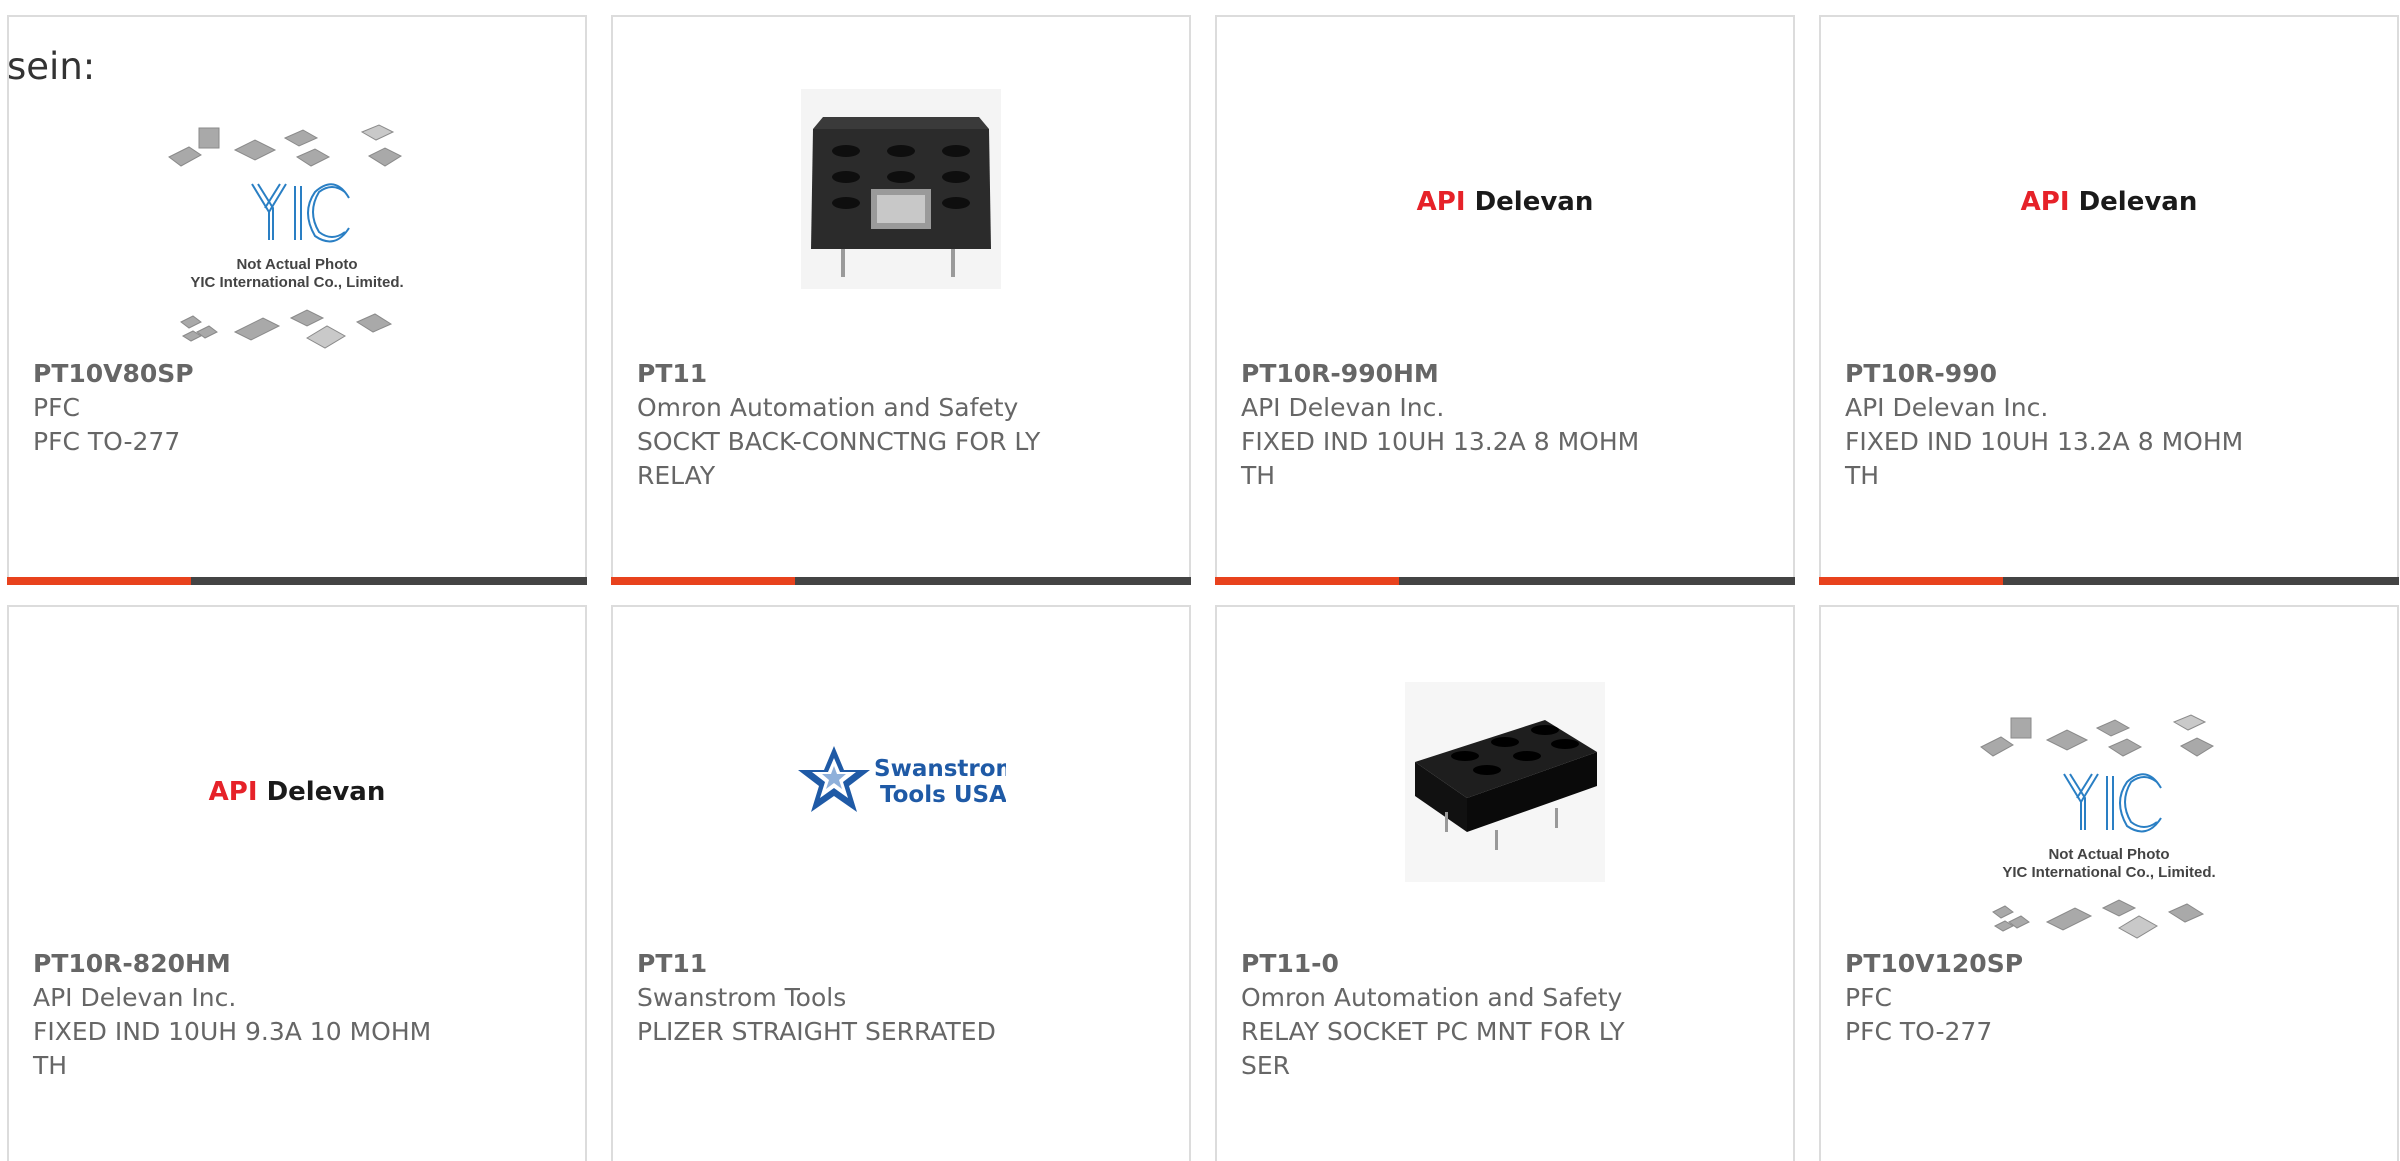 The image size is (2400, 1161). Describe the element at coordinates (1266, 1065) in the screenshot. I see `description-cont: SER` at that location.